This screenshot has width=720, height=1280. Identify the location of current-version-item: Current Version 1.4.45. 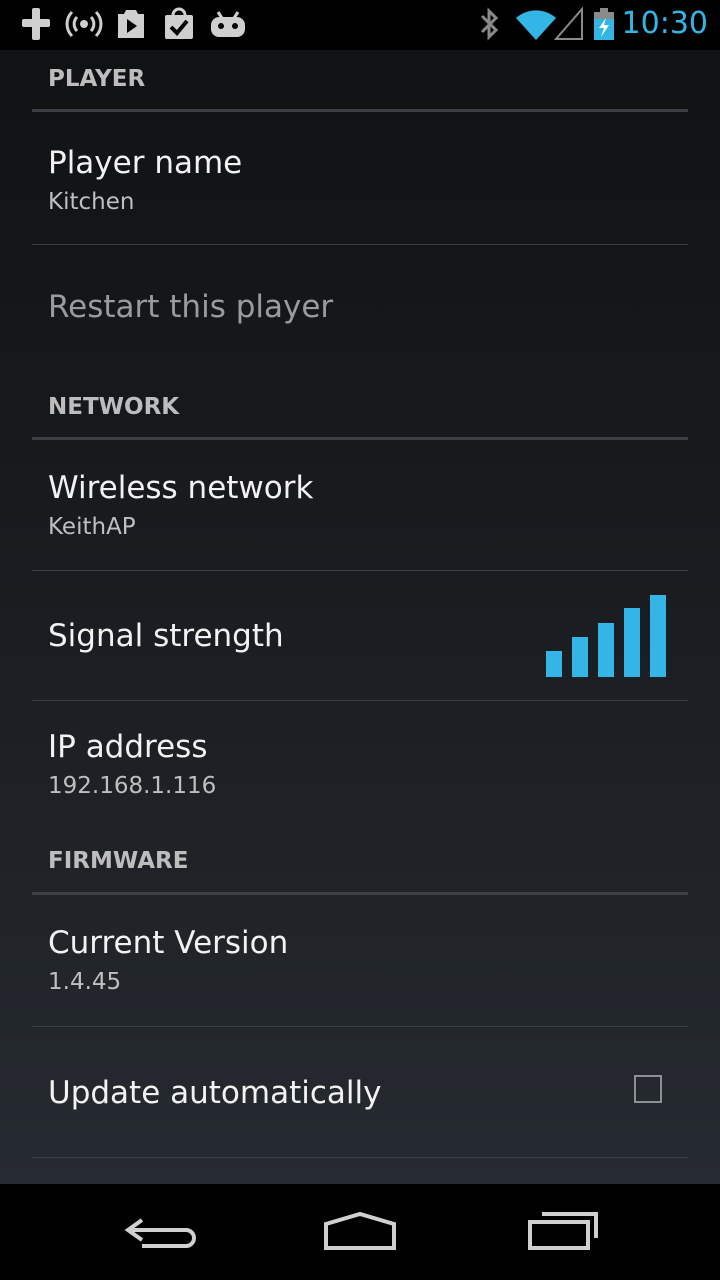
(360, 961).